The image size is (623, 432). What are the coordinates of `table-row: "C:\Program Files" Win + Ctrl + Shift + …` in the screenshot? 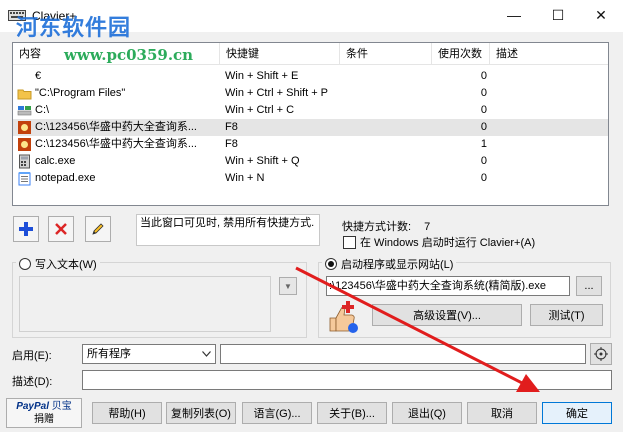 It's located at (310, 93).